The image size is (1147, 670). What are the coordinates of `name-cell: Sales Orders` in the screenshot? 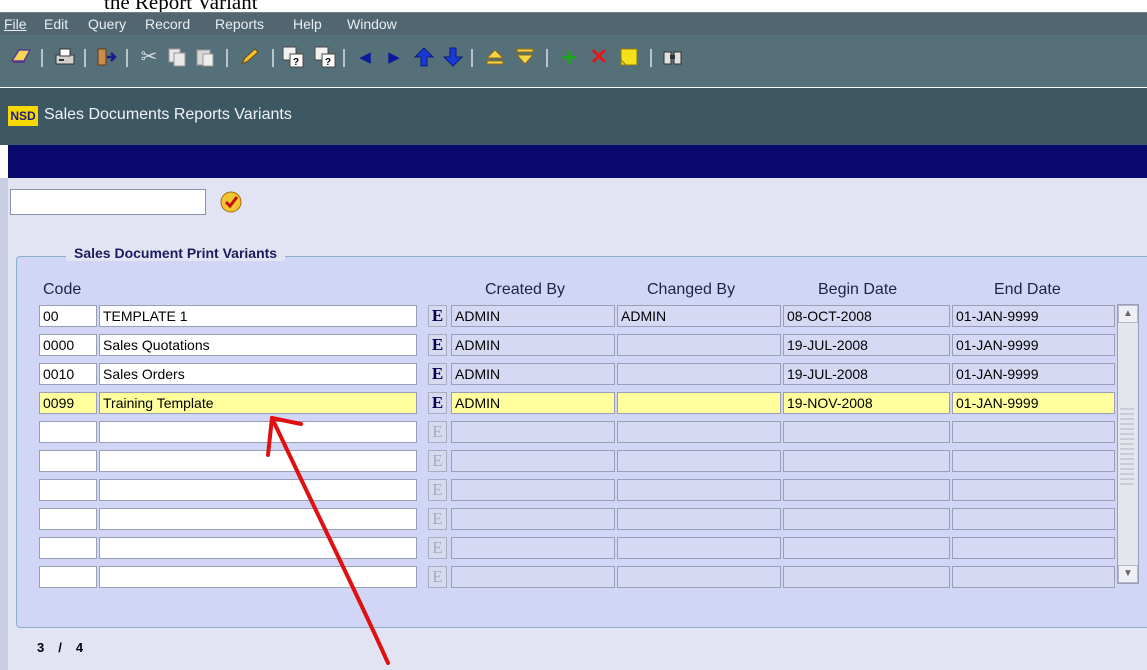 It's located at (258, 374).